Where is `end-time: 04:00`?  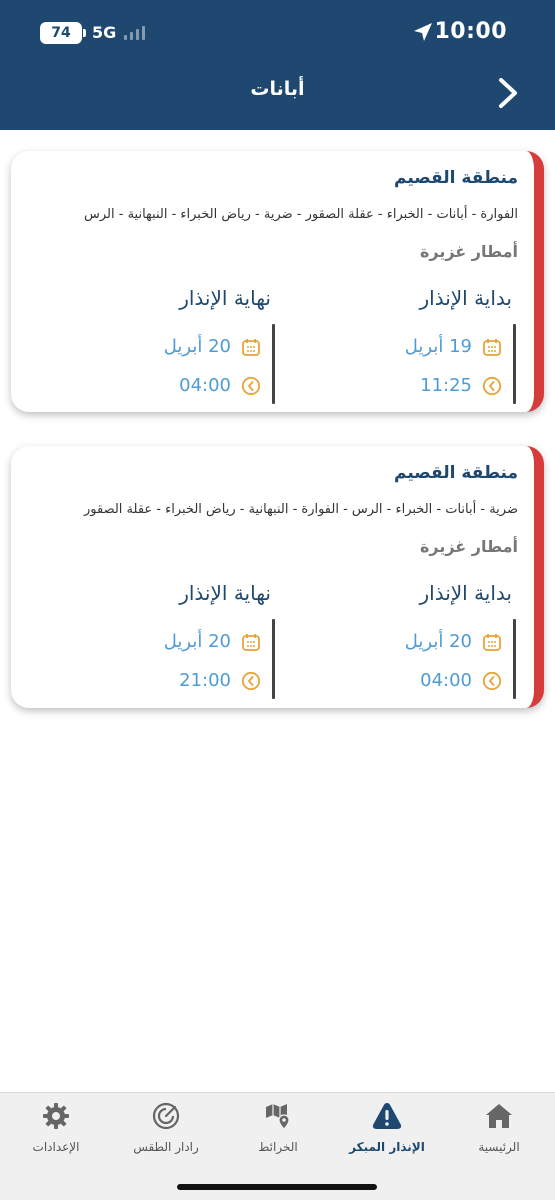
end-time: 04:00 is located at coordinates (205, 385).